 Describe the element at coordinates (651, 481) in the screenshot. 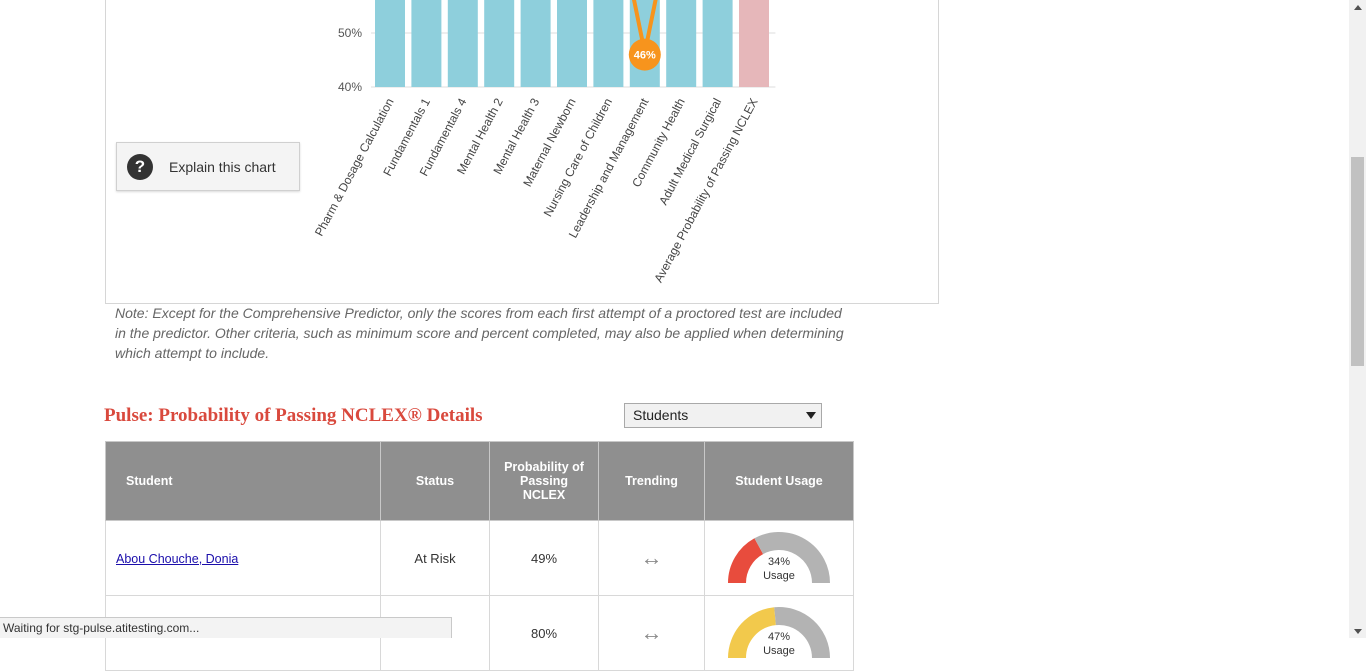

I see `header-trending: Trending` at that location.